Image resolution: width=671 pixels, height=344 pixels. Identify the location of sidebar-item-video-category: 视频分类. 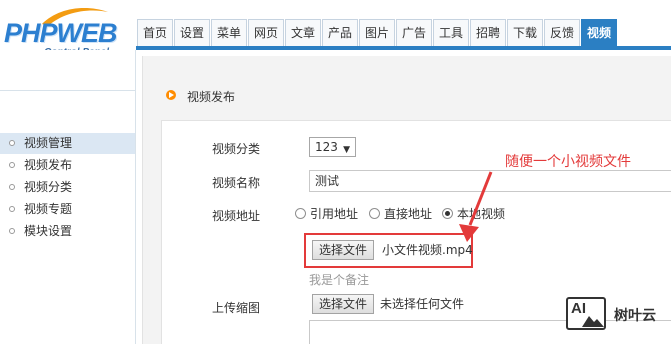
(67, 187).